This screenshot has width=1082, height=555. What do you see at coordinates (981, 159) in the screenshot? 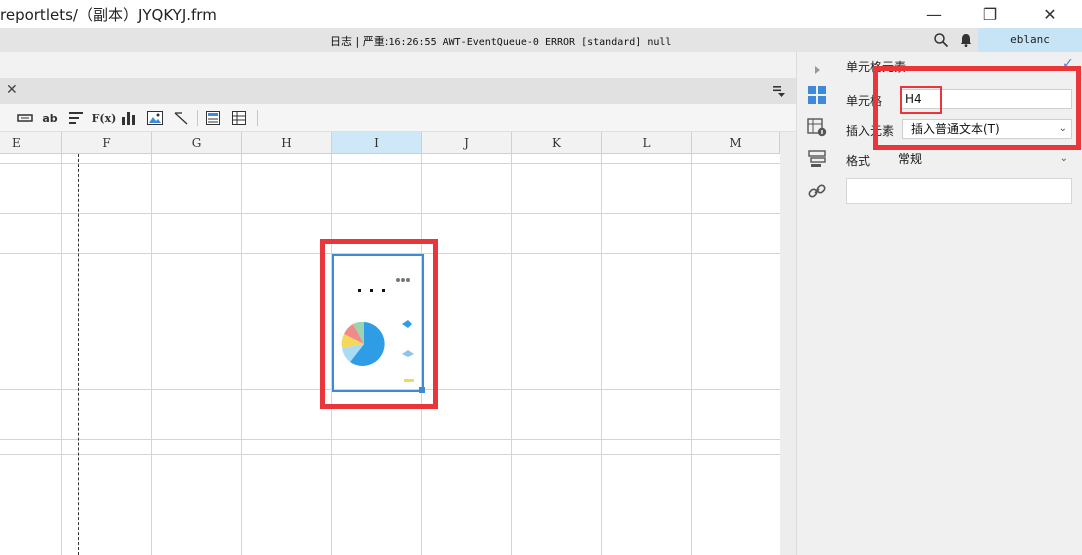
I see `format-select: 常规 ⌄` at bounding box center [981, 159].